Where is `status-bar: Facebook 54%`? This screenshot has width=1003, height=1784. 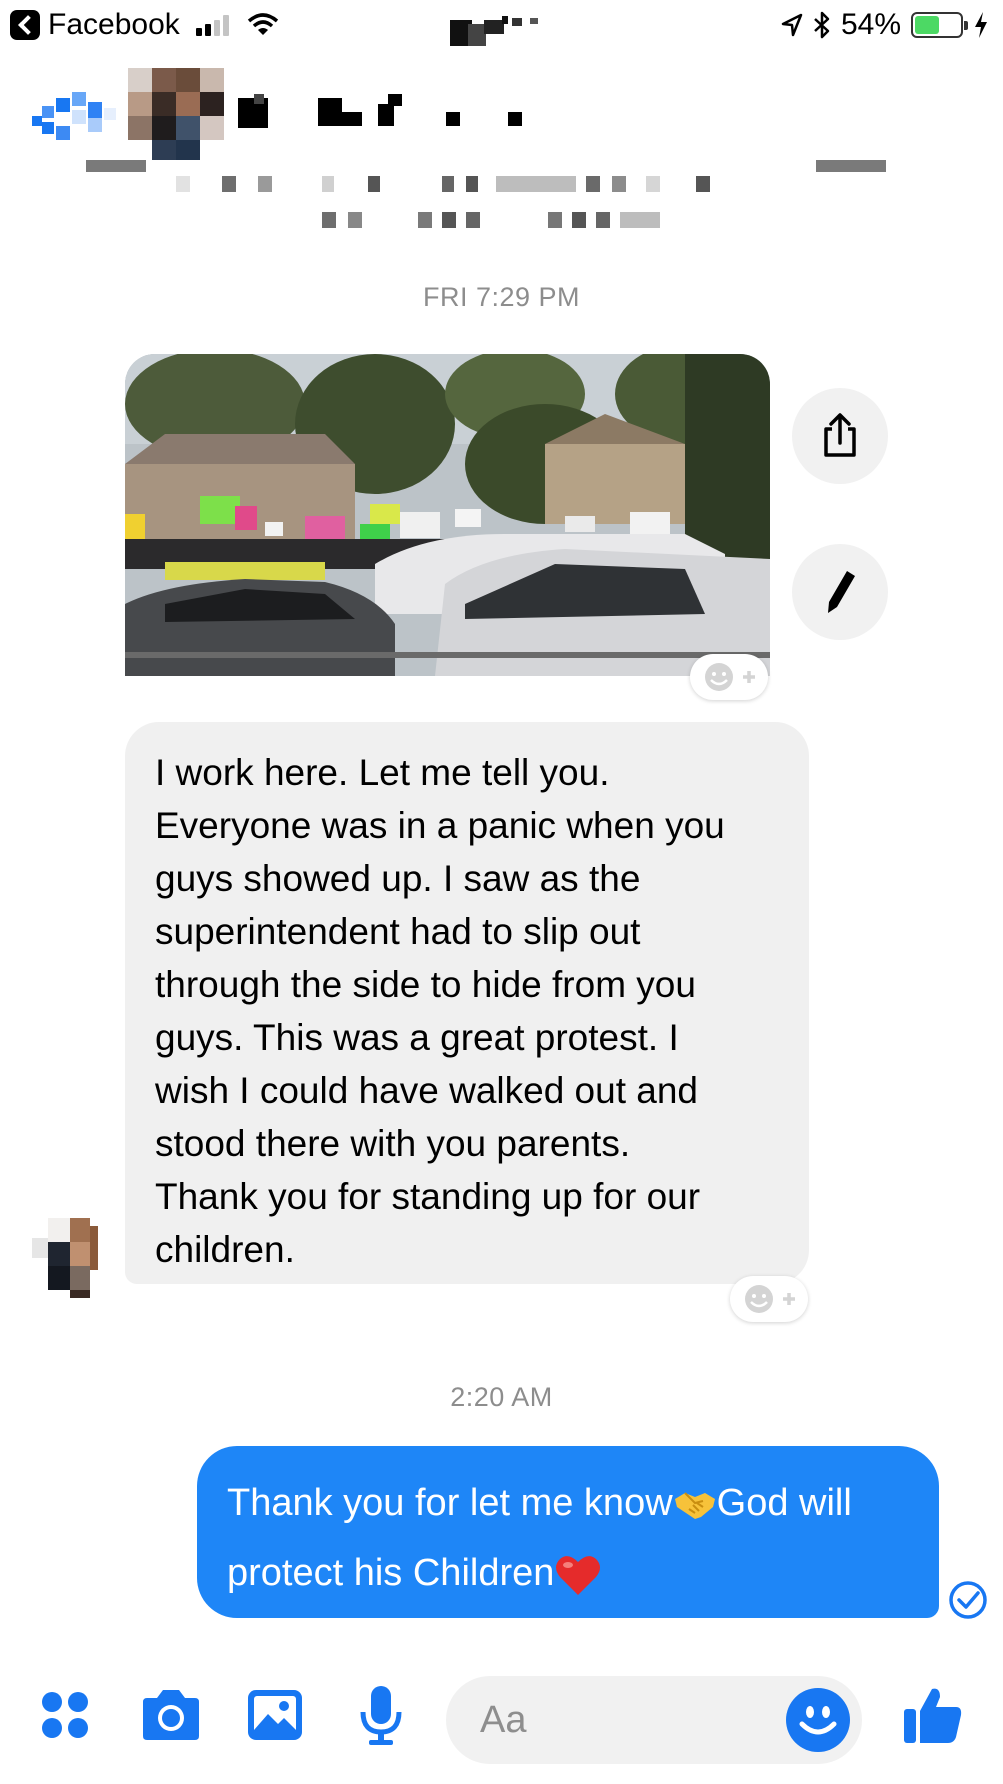
status-bar: Facebook 54% is located at coordinates (501, 26).